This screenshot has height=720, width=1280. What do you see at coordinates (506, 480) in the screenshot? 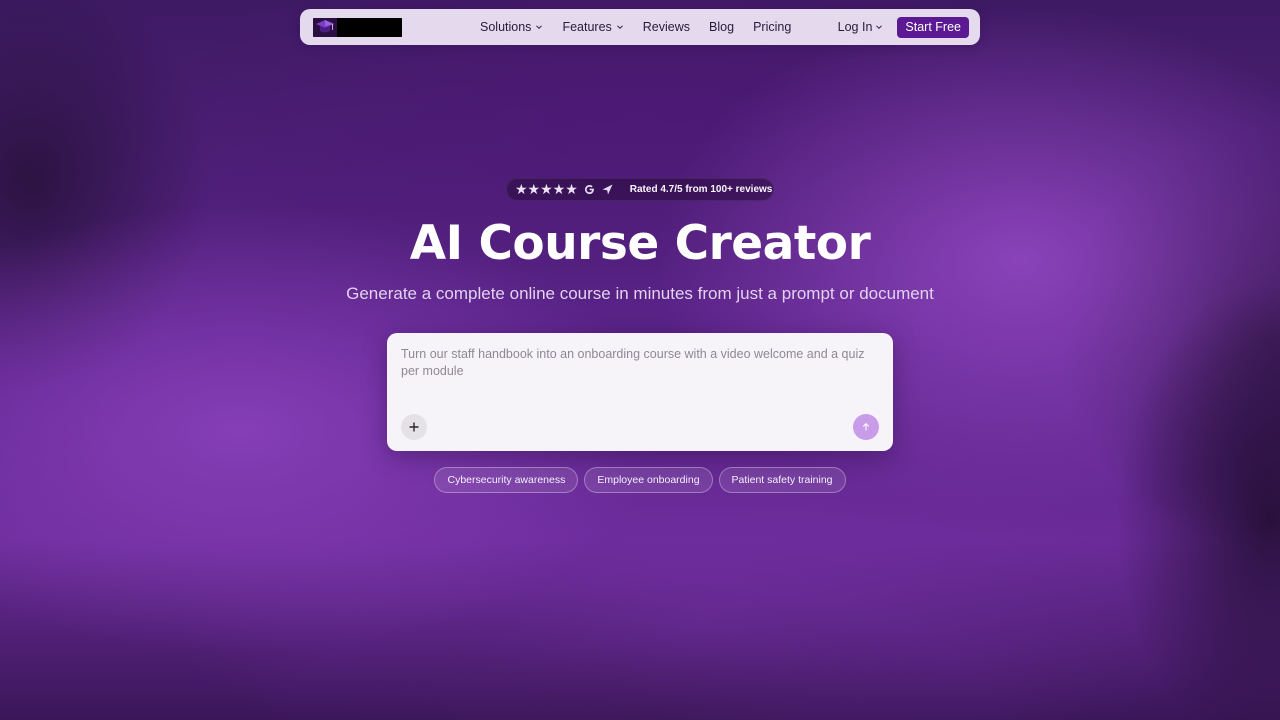
I see `chip-cybersecurity: Cybersecurity awareness` at bounding box center [506, 480].